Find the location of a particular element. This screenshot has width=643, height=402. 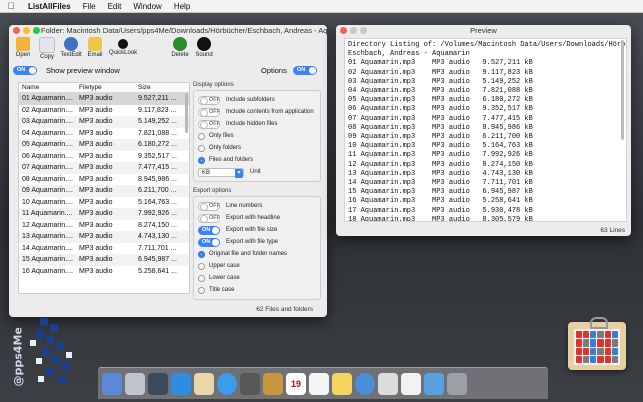

preview-minimize-button is located at coordinates (353, 30).